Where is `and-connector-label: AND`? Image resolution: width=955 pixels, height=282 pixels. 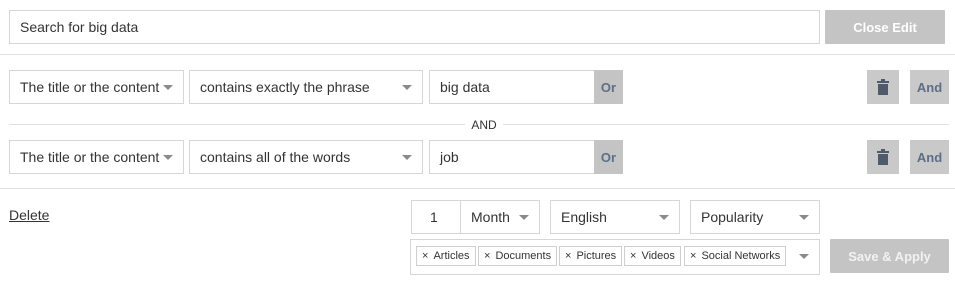 and-connector-label: AND is located at coordinates (484, 125).